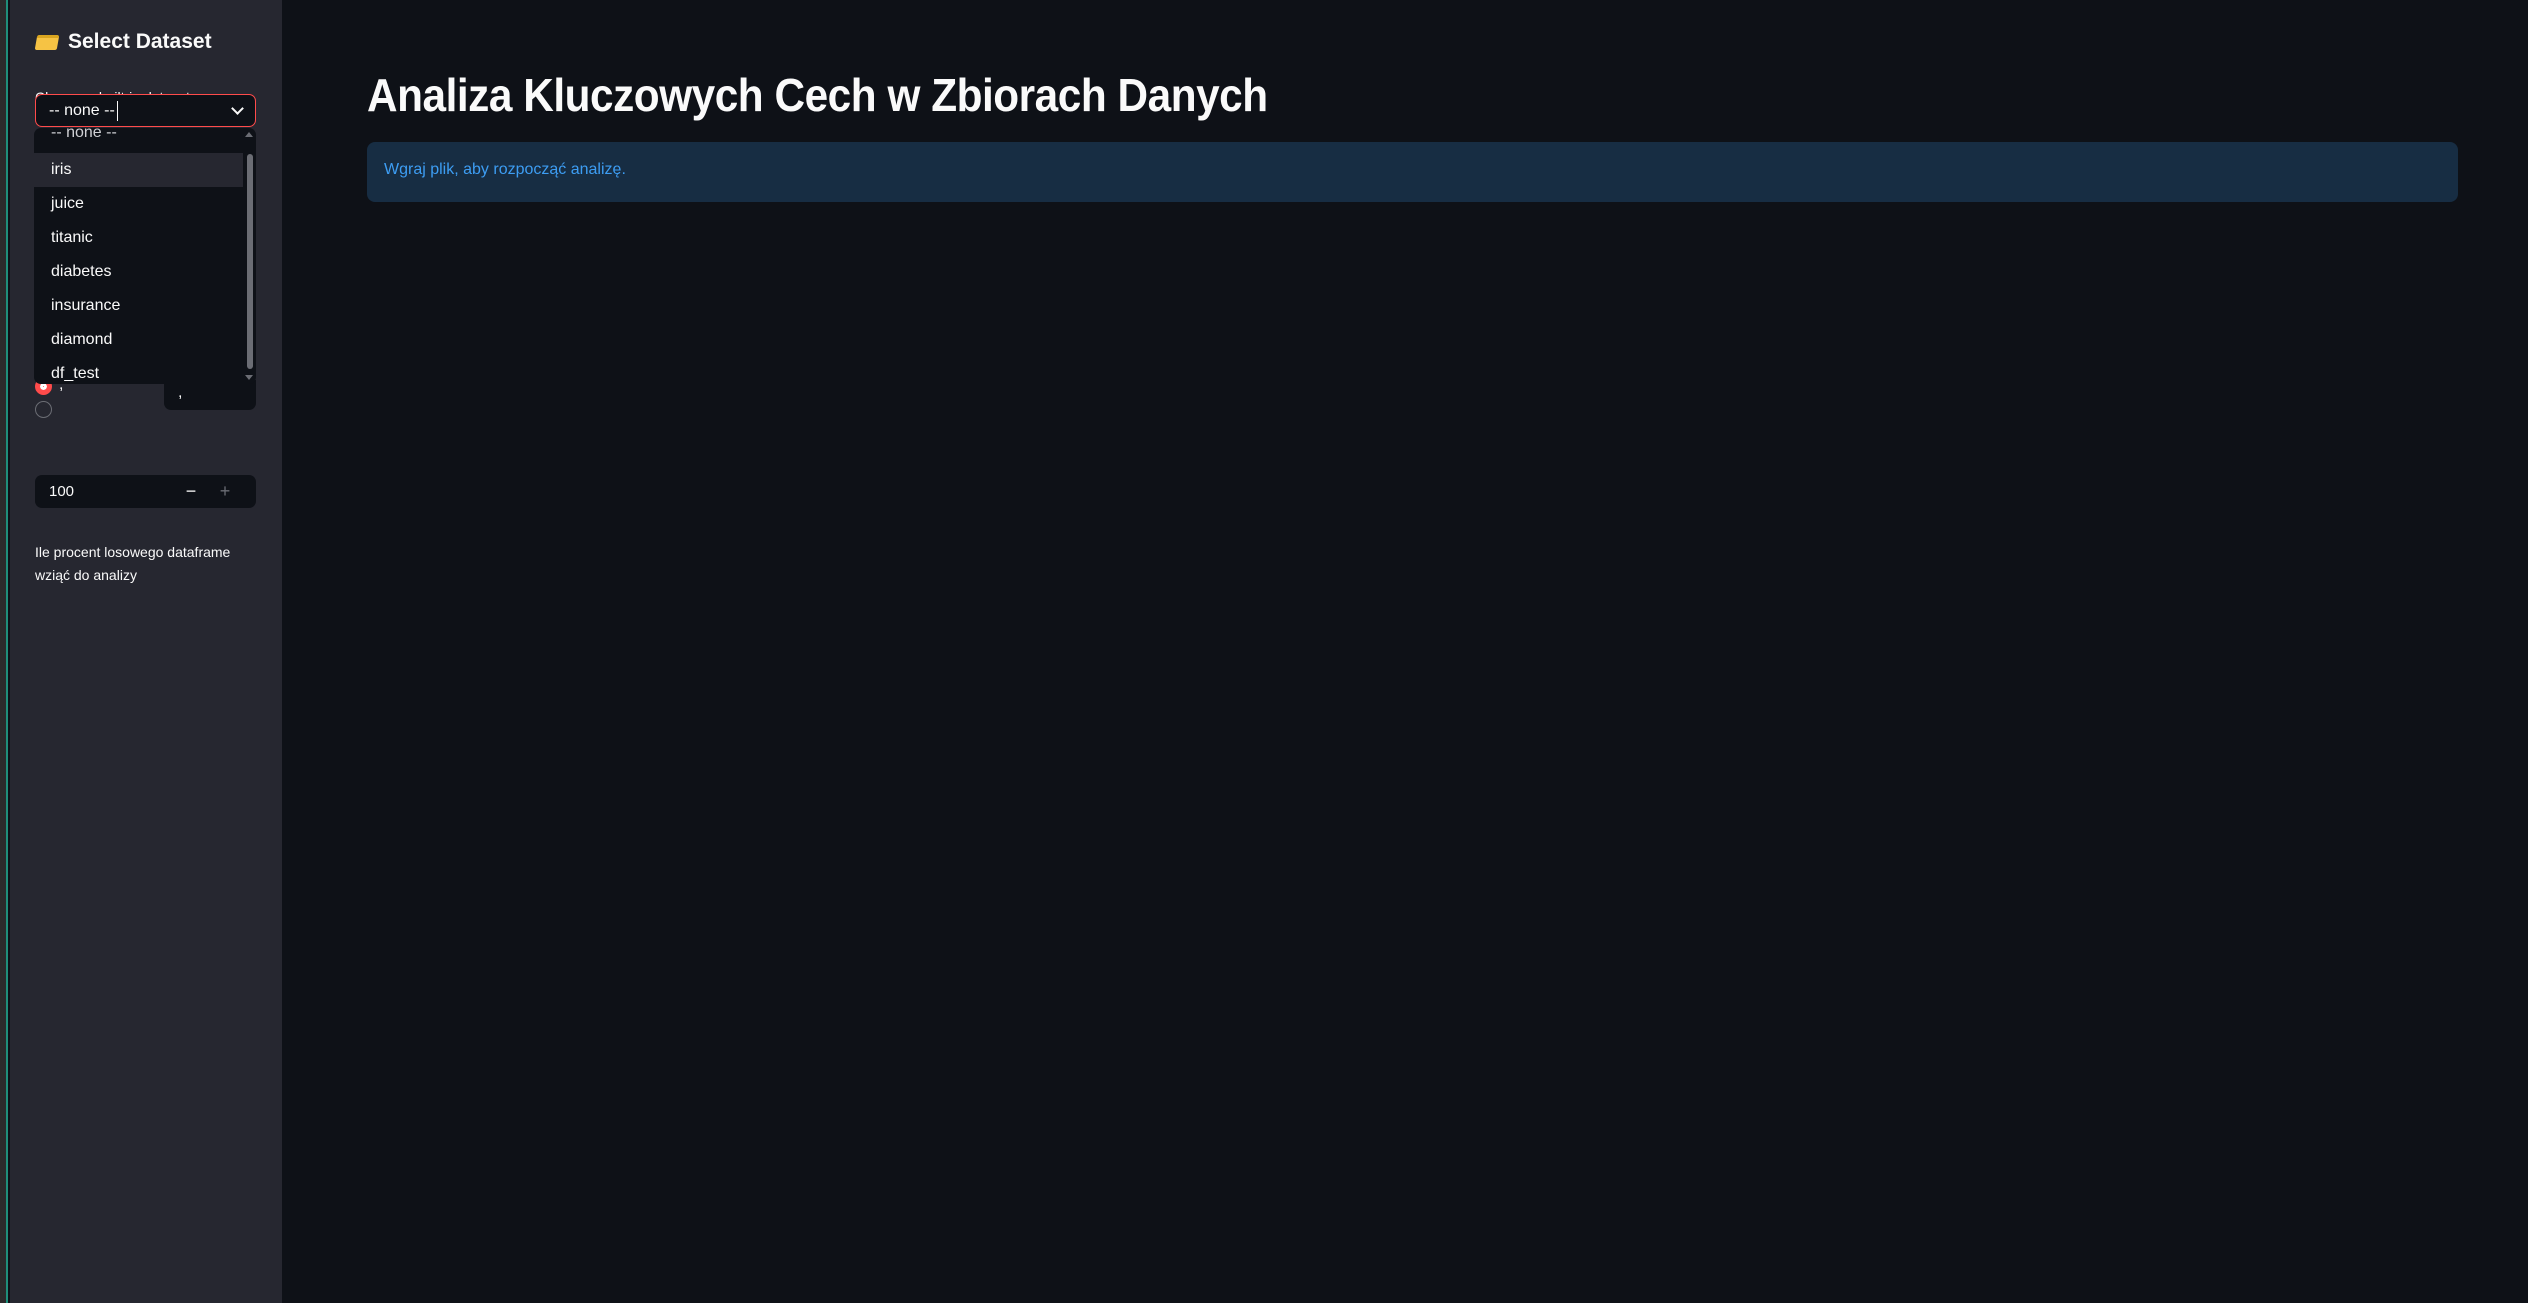  I want to click on scroll-down-icon, so click(249, 377).